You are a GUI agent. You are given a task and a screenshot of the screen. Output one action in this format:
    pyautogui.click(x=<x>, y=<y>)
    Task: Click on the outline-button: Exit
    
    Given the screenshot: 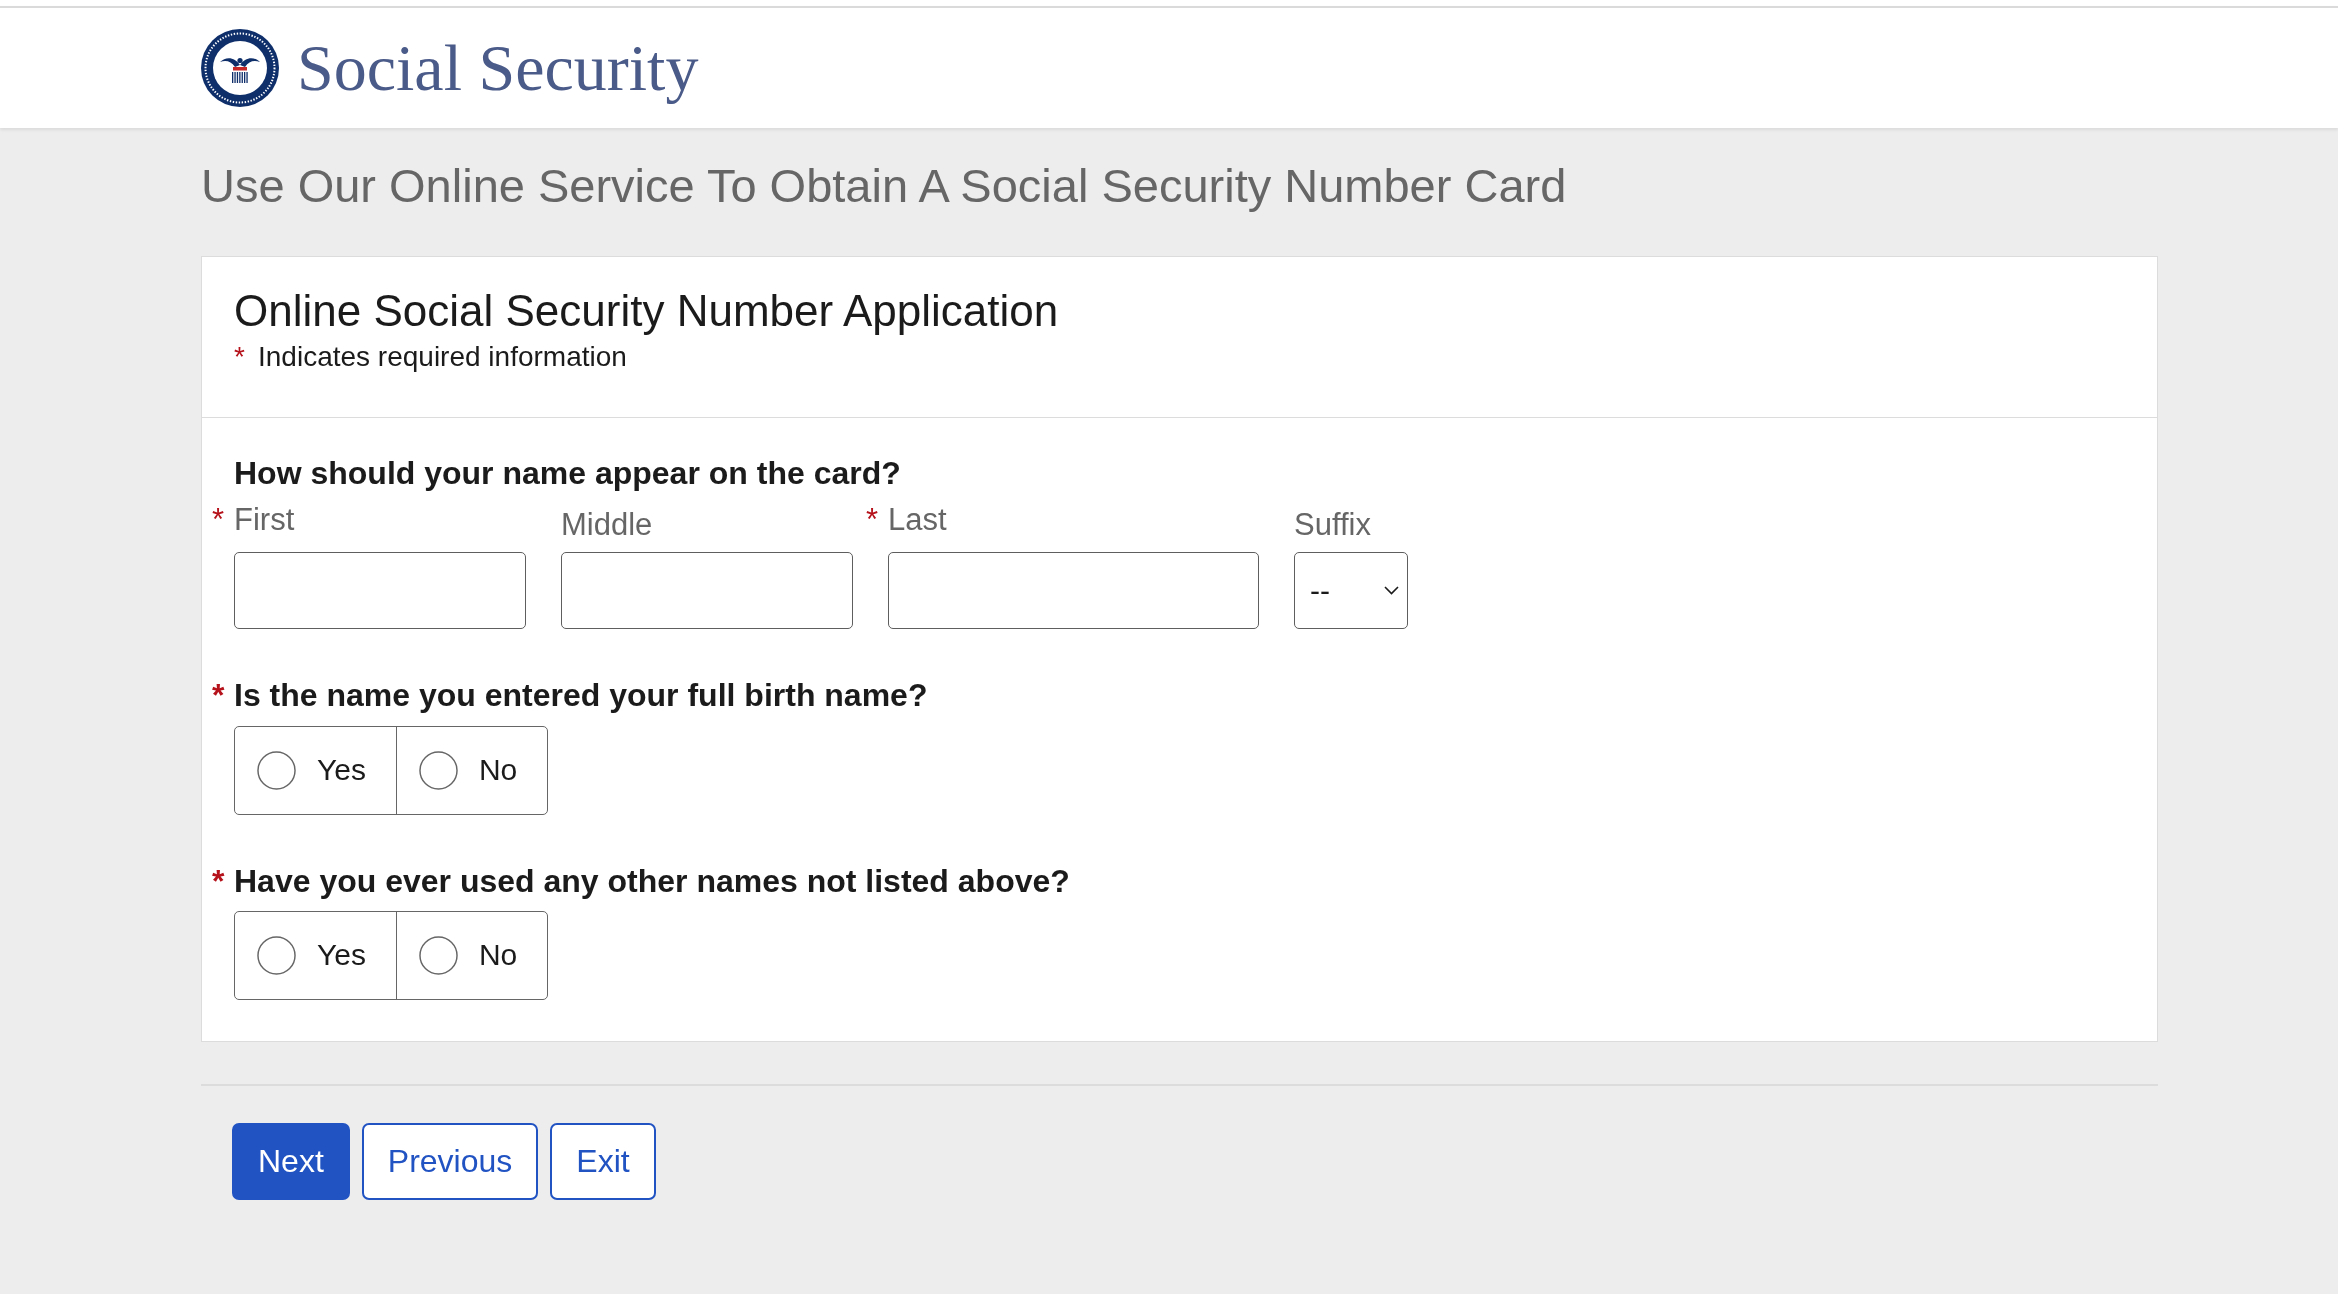 What is the action you would take?
    pyautogui.click(x=603, y=1161)
    